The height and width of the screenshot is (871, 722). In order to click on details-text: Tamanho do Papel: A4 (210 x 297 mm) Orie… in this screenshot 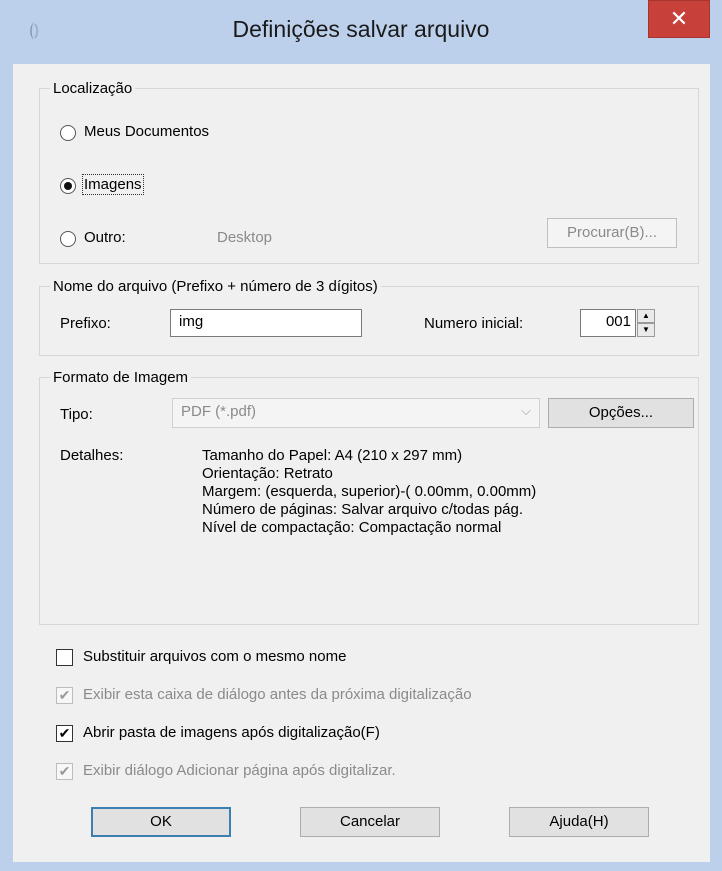, I will do `click(369, 492)`.